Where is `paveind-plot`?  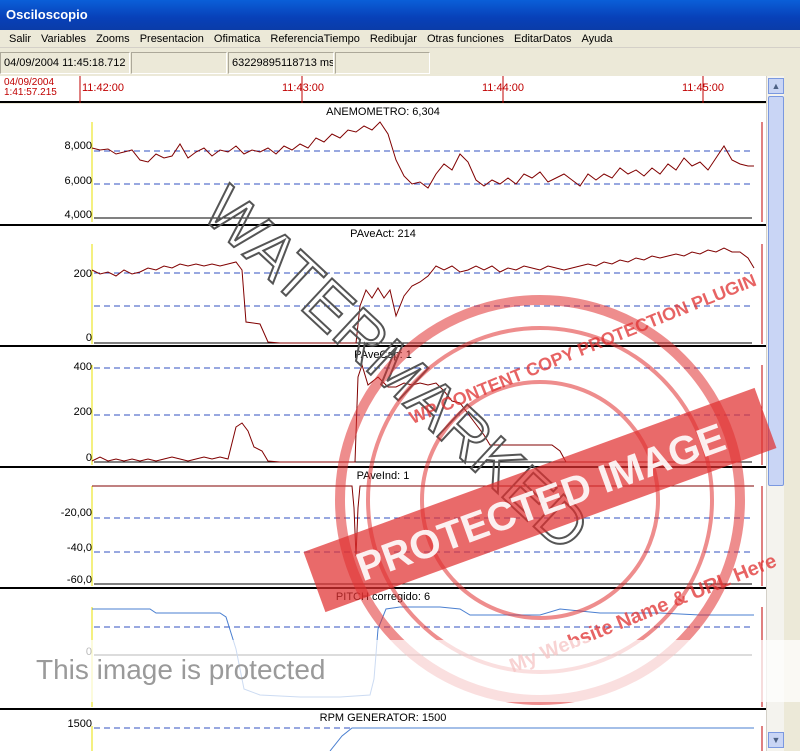 paveind-plot is located at coordinates (427, 535).